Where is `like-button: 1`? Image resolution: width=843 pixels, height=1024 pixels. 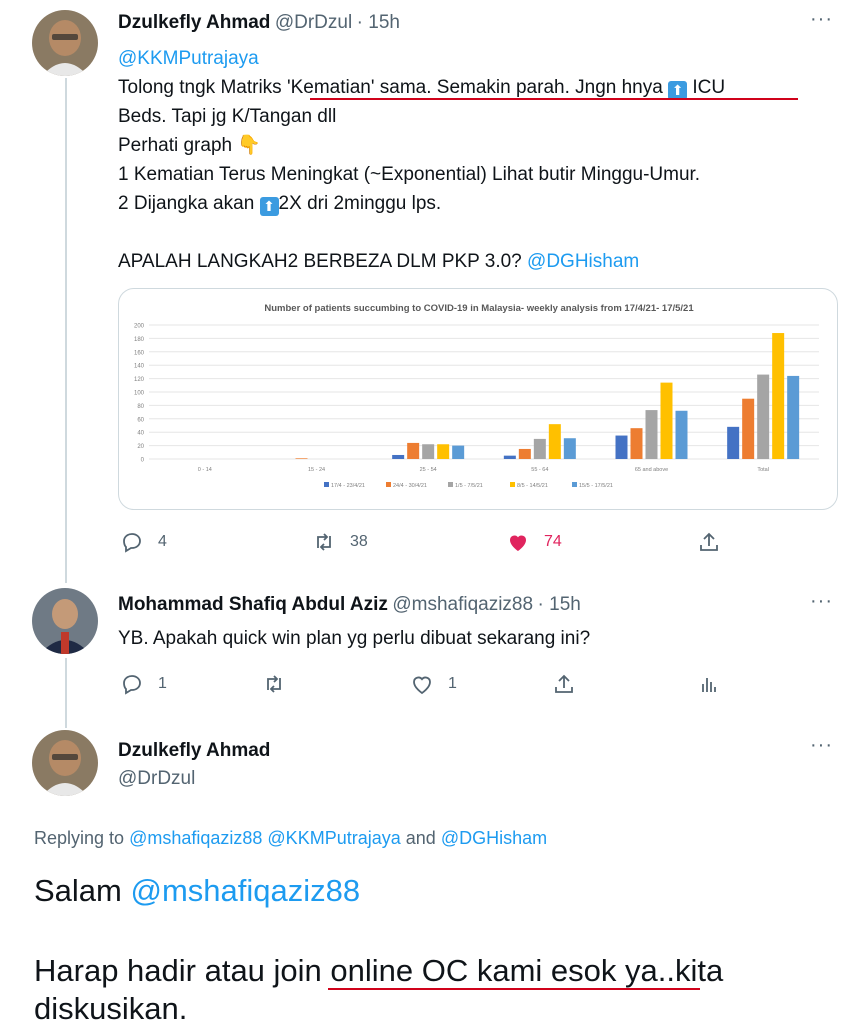 like-button: 1 is located at coordinates (433, 684).